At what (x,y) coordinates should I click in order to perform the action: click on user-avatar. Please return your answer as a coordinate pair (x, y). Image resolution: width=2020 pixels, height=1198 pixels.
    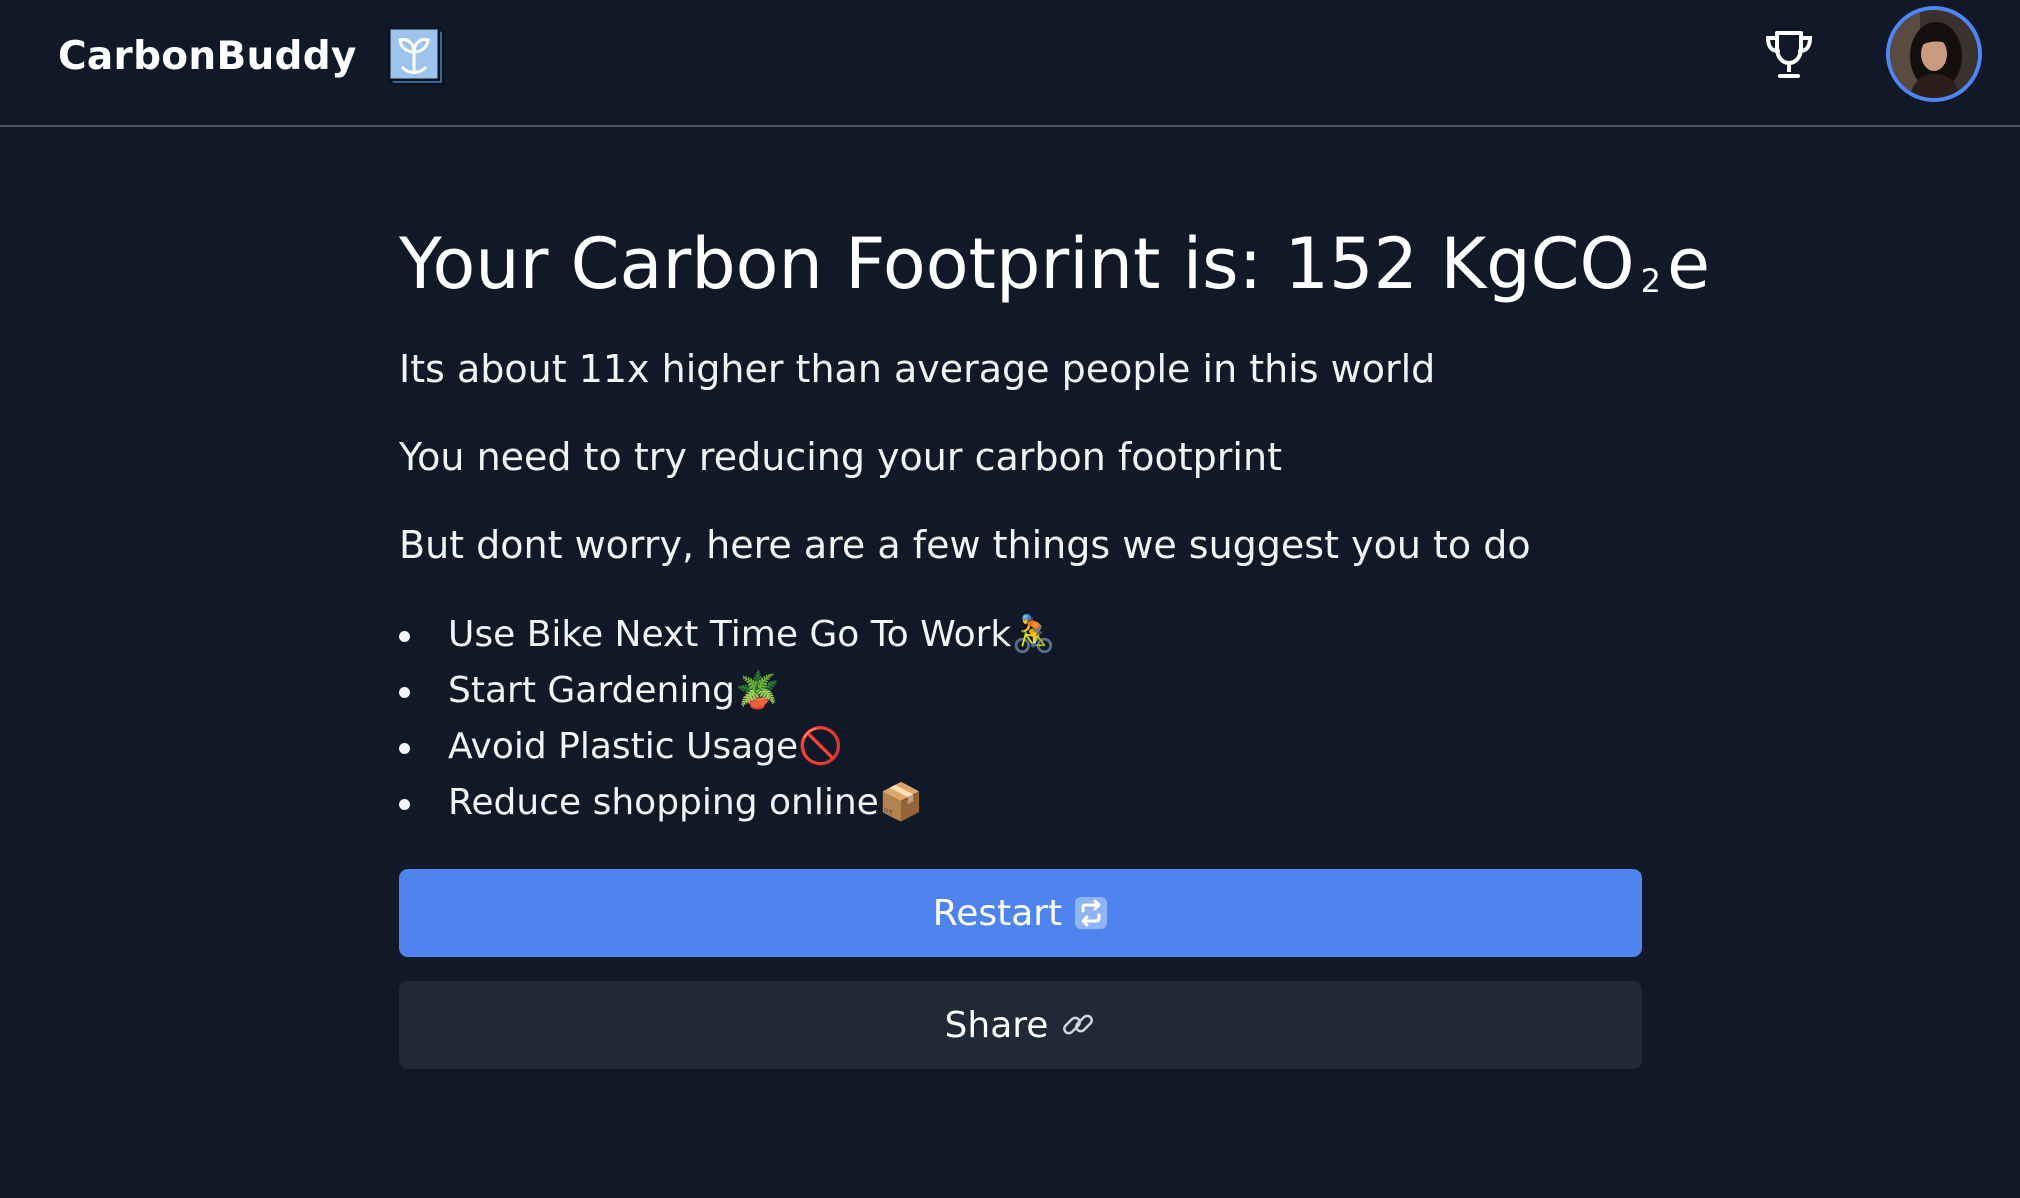
    Looking at the image, I should click on (1934, 54).